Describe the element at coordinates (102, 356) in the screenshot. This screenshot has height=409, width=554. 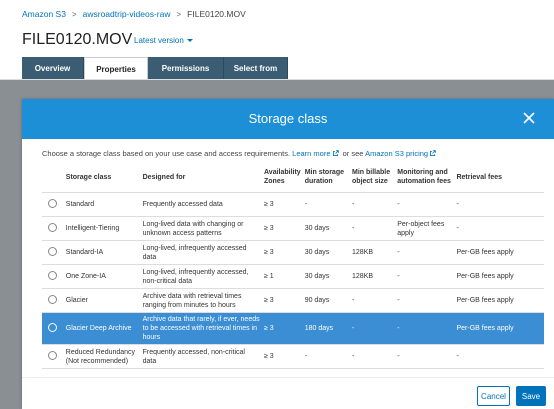
I see `cell-storage-class: Reduced Redundancy (Not recommended)` at that location.